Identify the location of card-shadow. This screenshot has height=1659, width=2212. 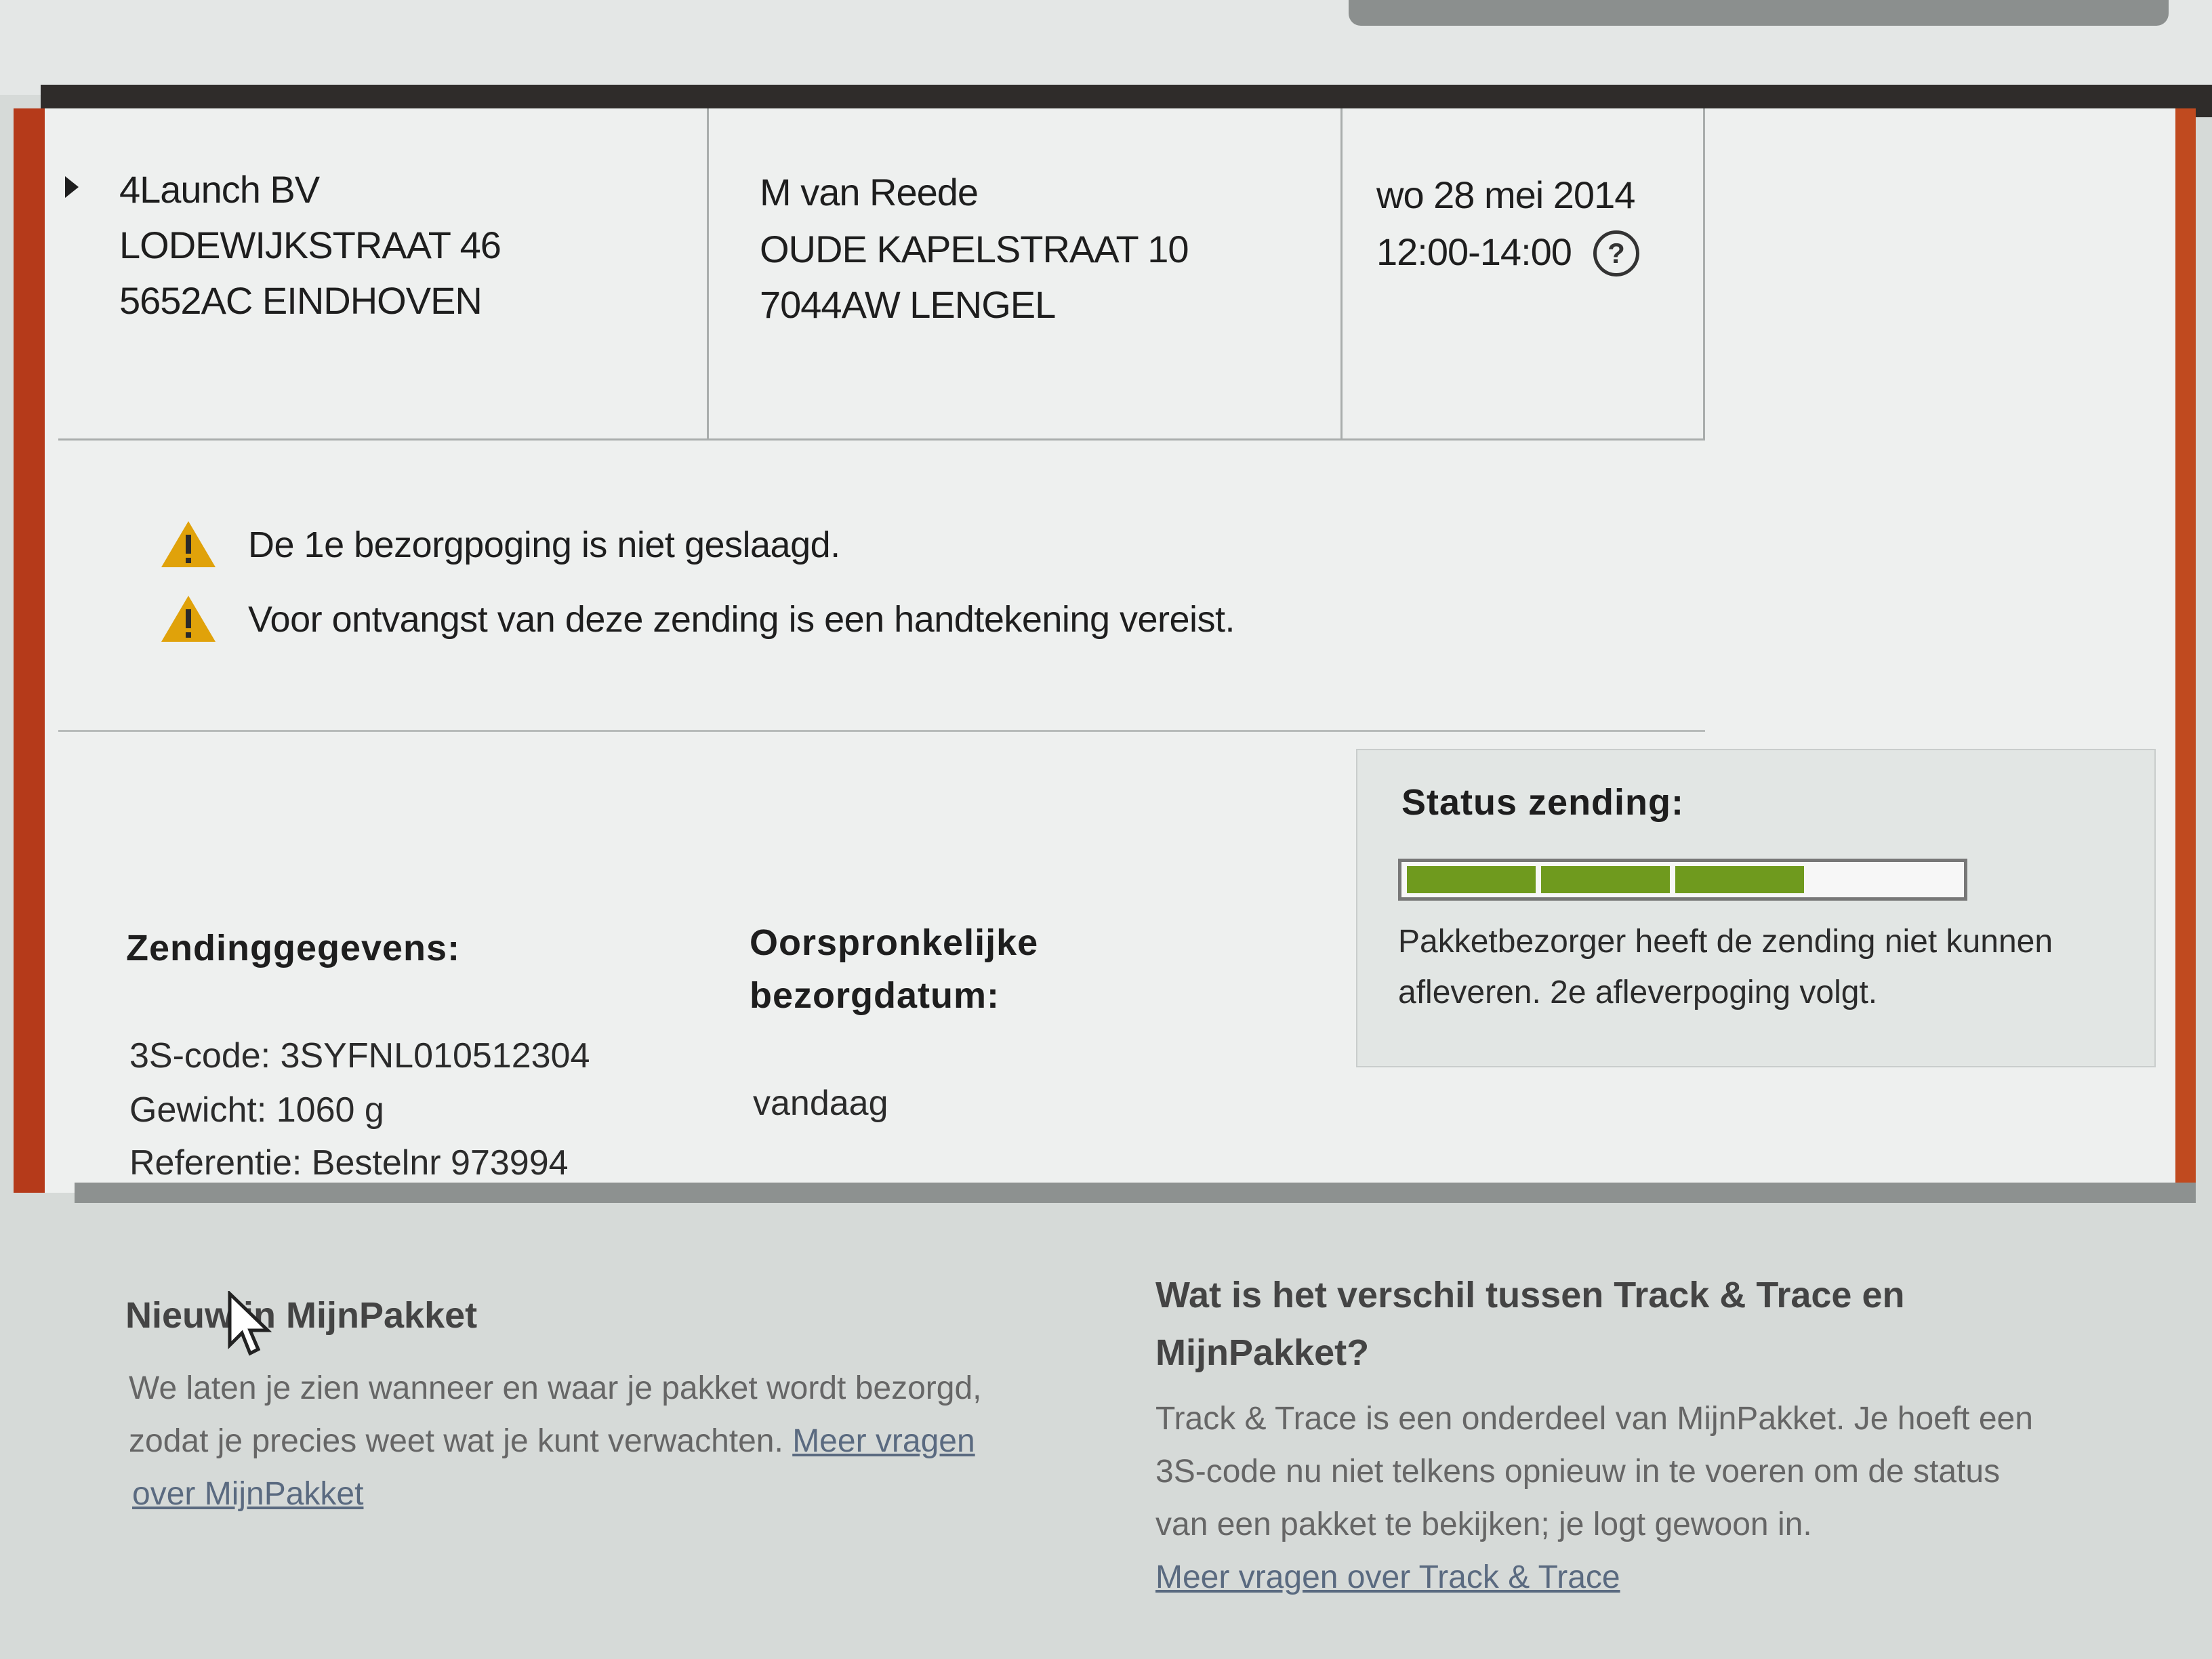
(1135, 1193).